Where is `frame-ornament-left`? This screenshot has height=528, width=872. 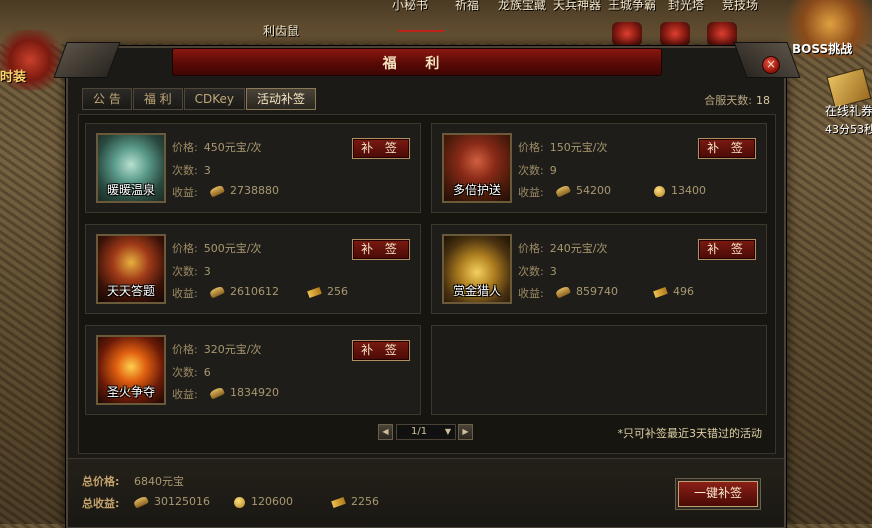 frame-ornament-left is located at coordinates (87, 60).